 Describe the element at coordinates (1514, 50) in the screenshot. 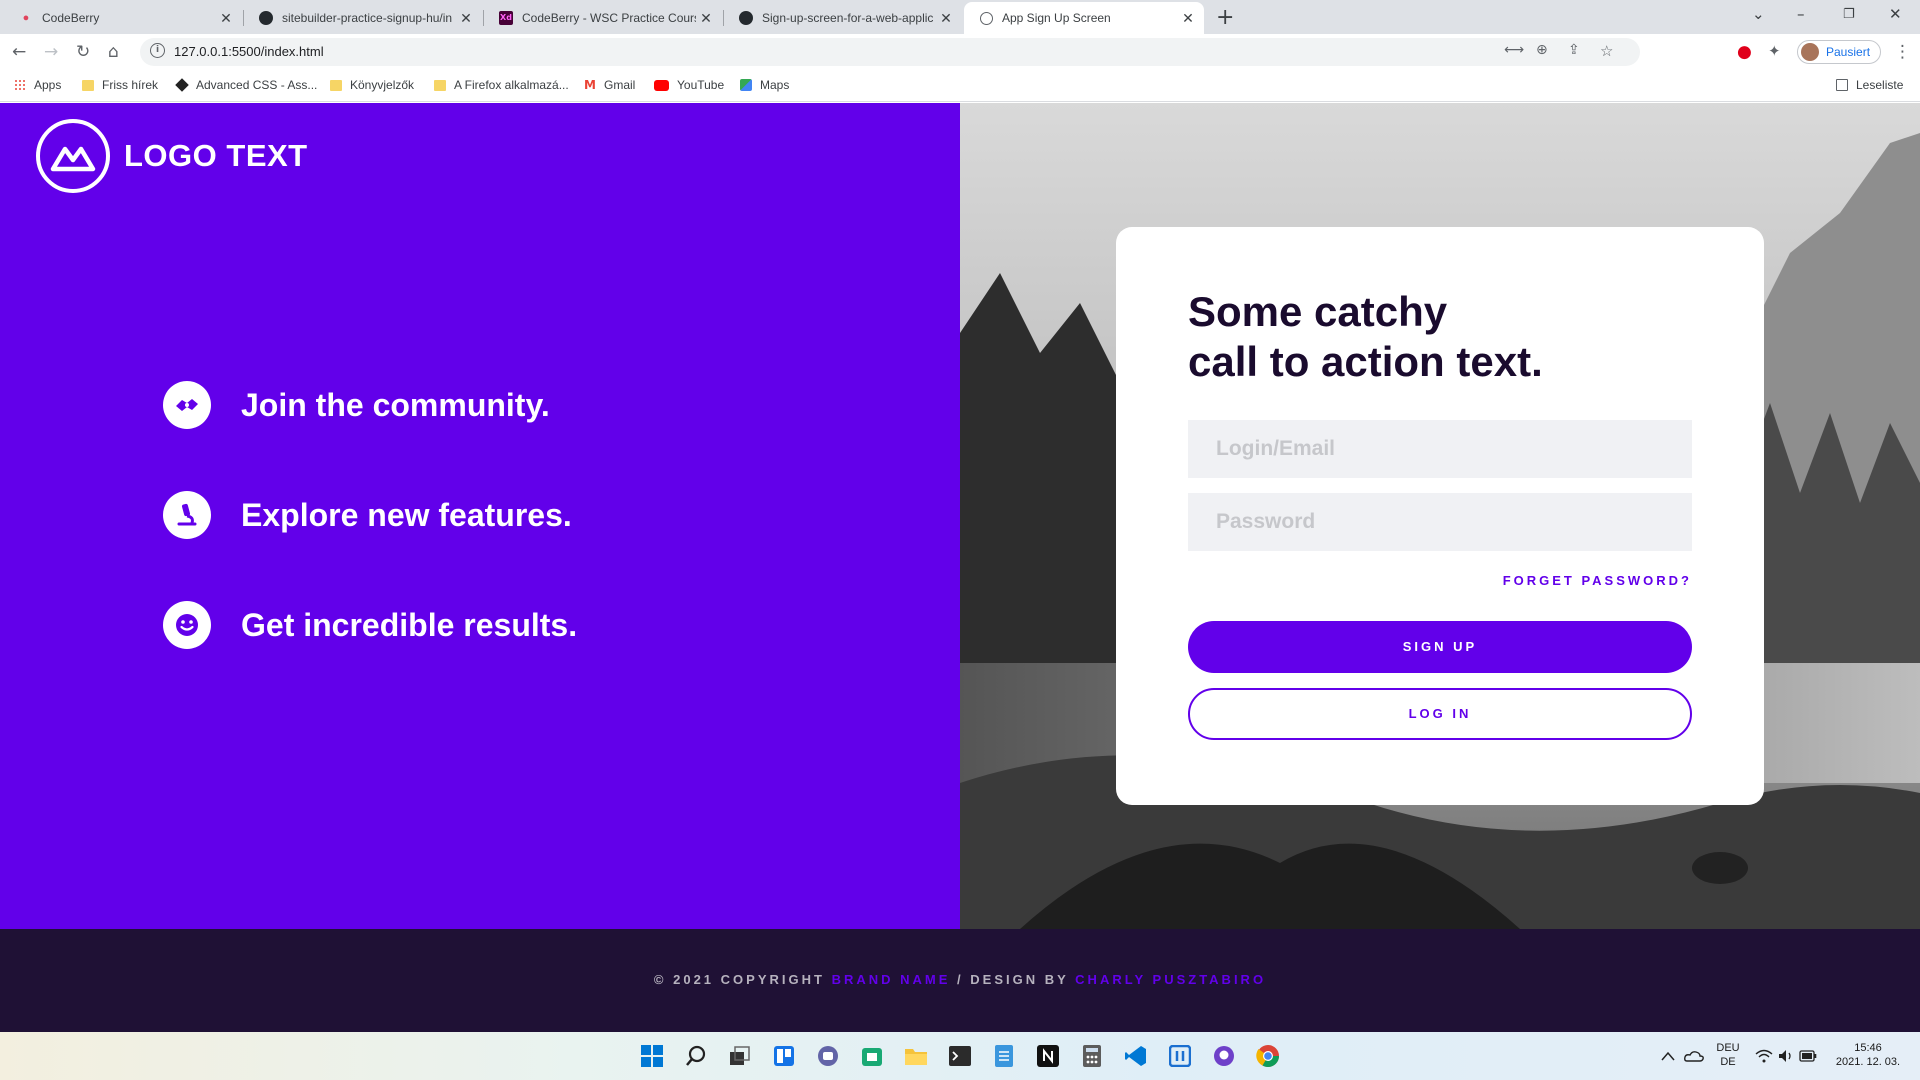

I see `translate-icon: ⟷` at that location.